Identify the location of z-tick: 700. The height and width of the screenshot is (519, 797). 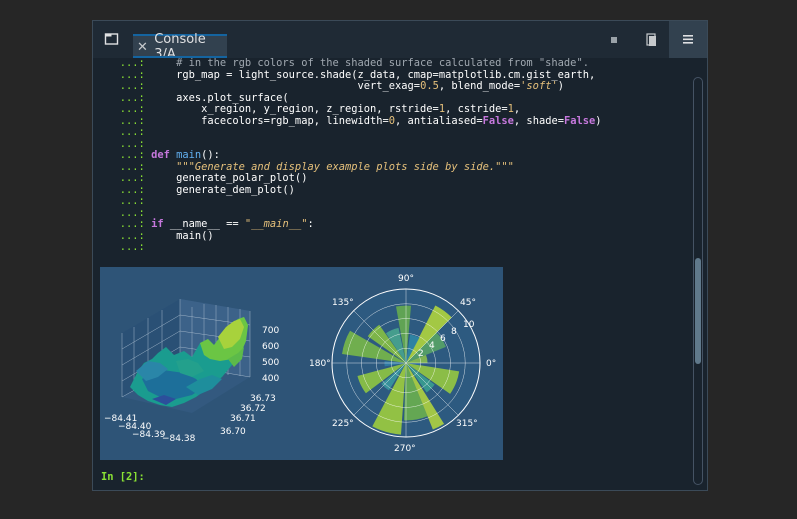
(270, 331).